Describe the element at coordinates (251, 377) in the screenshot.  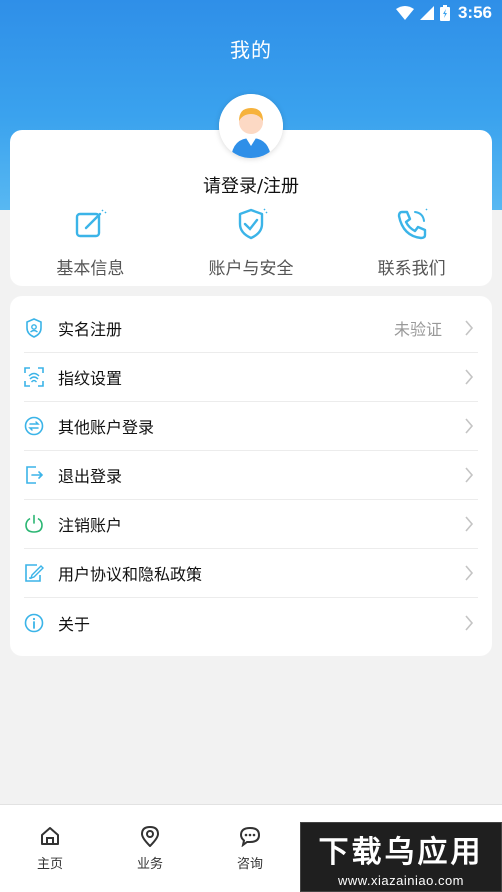
I see `menu-fingerprint-settings: 指纹设置` at that location.